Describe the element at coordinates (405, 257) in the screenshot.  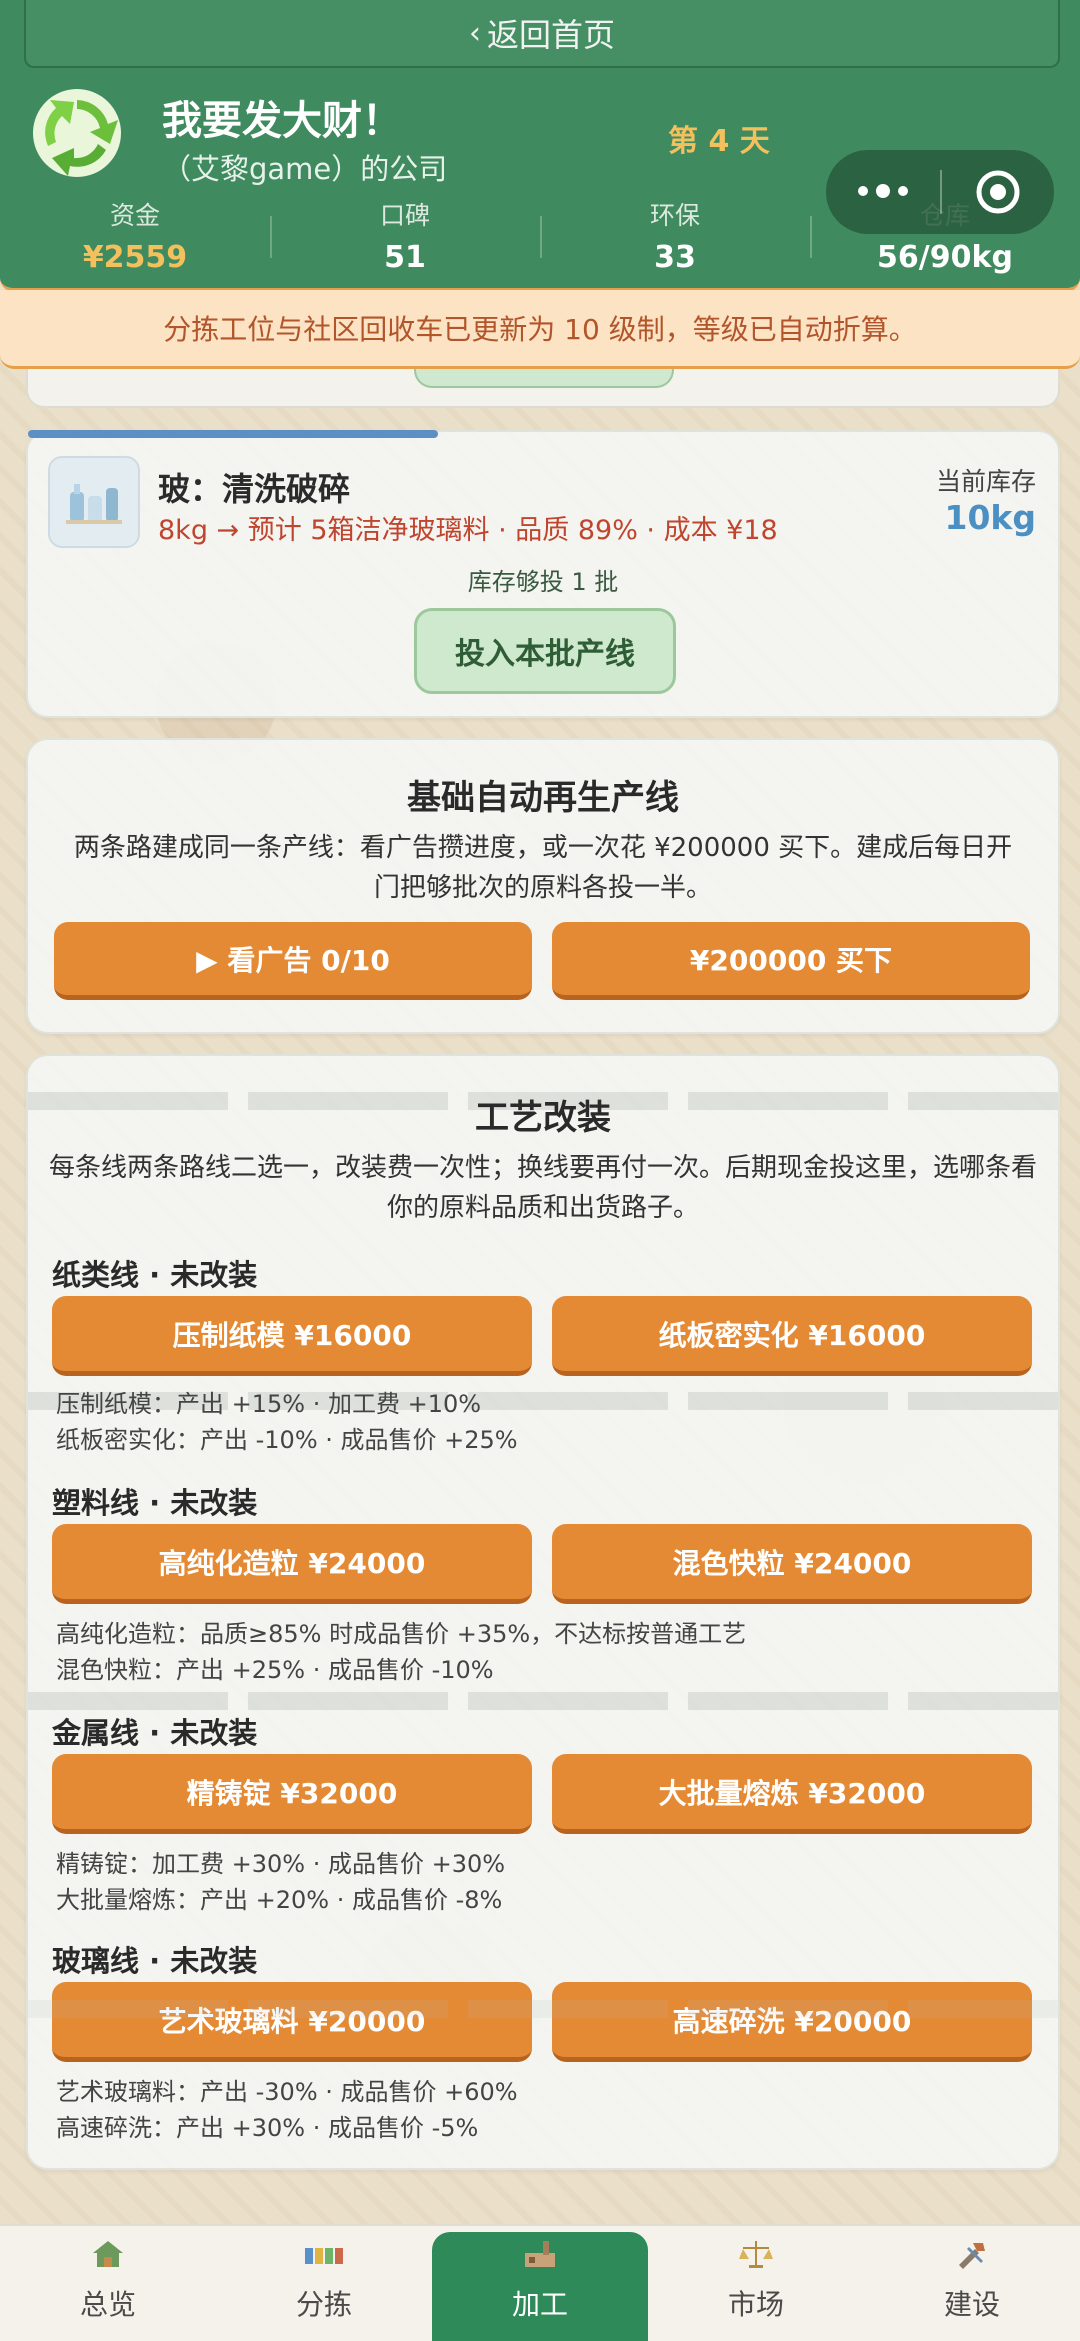
I see `stat-value: 51` at that location.